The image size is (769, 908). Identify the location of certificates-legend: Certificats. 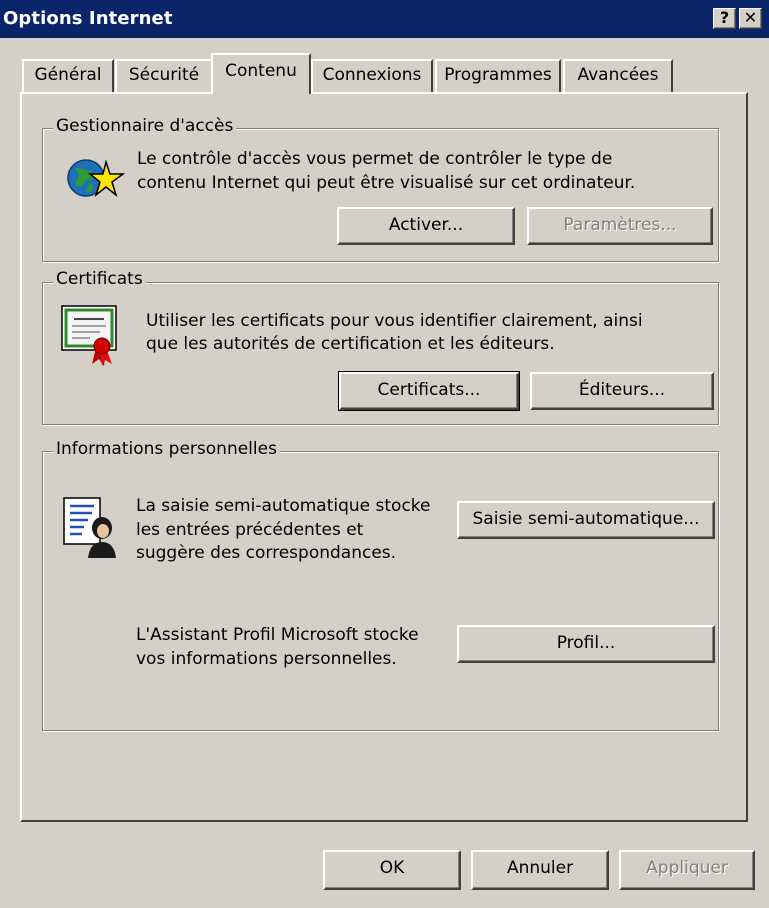
(99, 279).